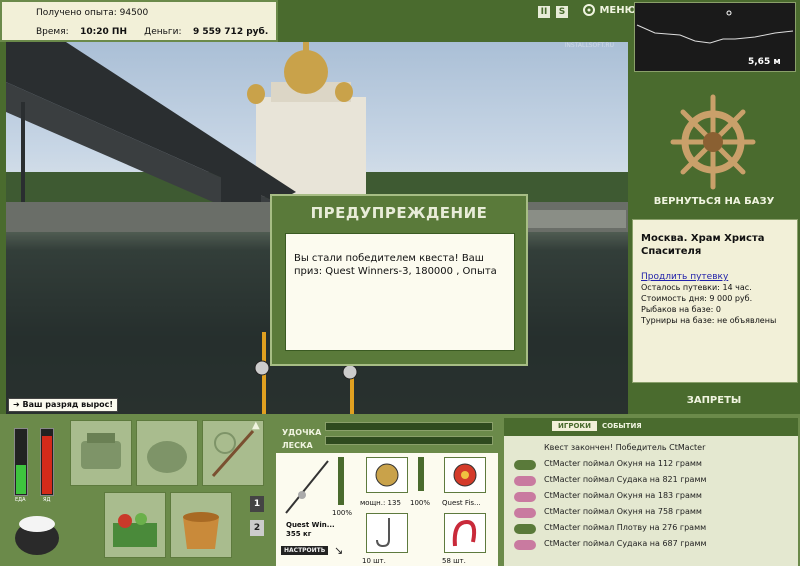  Describe the element at coordinates (625, 543) in the screenshot. I see `feed-text: CtMacter поймал Судака на 687 грамм` at that location.